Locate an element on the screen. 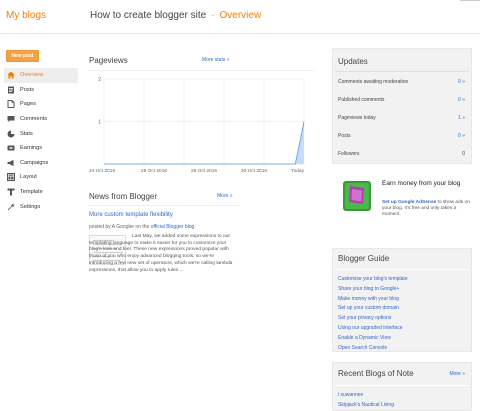 The image size is (480, 411). update-label: Followers is located at coordinates (349, 154).